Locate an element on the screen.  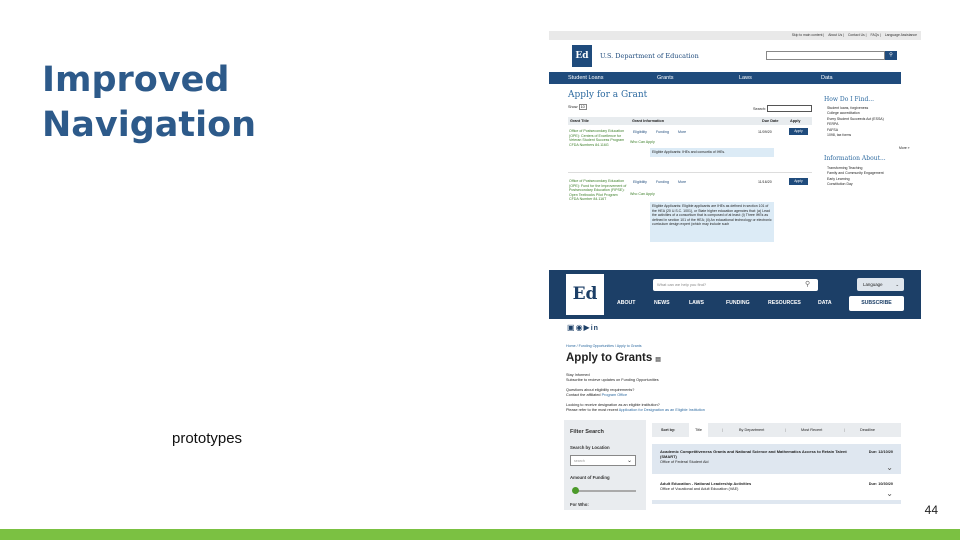
nav-item-news: NEWS is located at coordinates (662, 303).